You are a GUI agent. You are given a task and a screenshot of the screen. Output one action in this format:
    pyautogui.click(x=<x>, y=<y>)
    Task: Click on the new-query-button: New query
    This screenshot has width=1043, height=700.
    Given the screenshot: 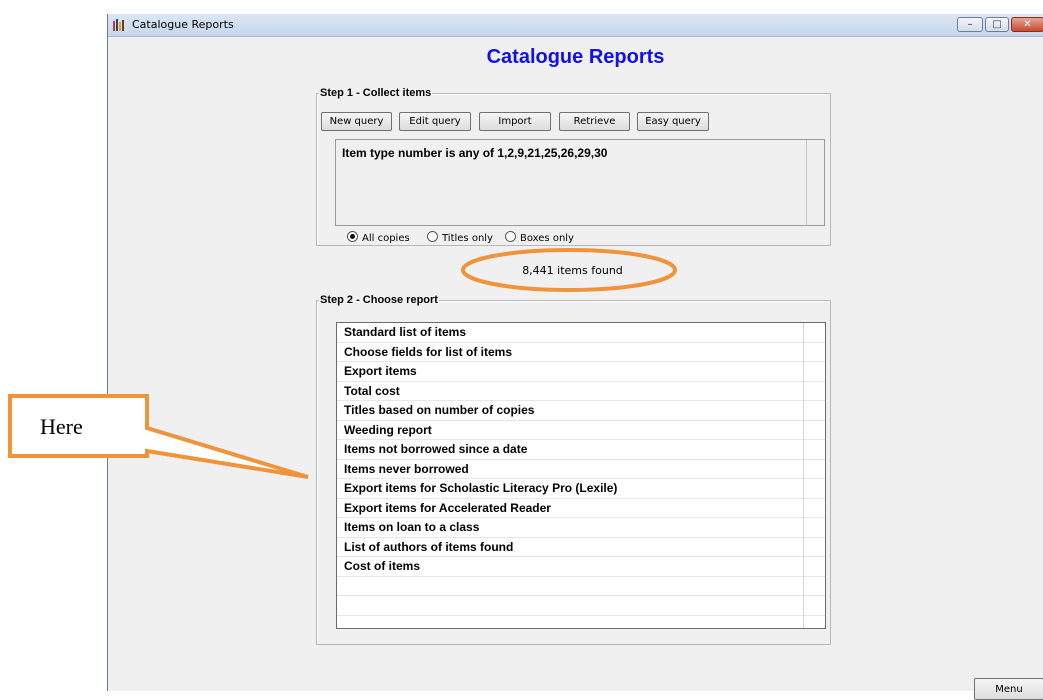 What is the action you would take?
    pyautogui.click(x=356, y=121)
    